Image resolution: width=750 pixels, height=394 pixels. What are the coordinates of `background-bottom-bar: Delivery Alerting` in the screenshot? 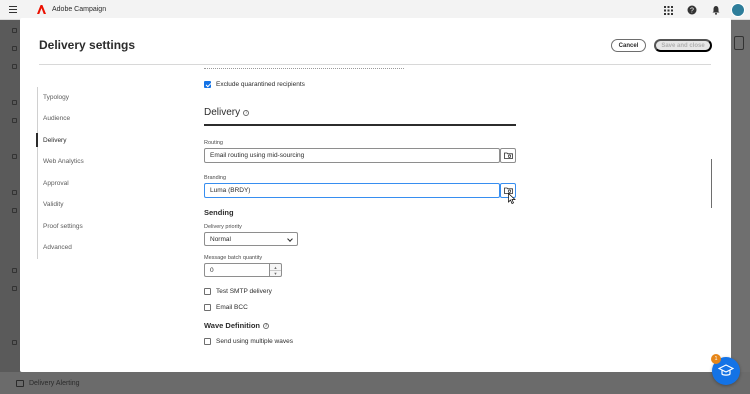 It's located at (375, 383).